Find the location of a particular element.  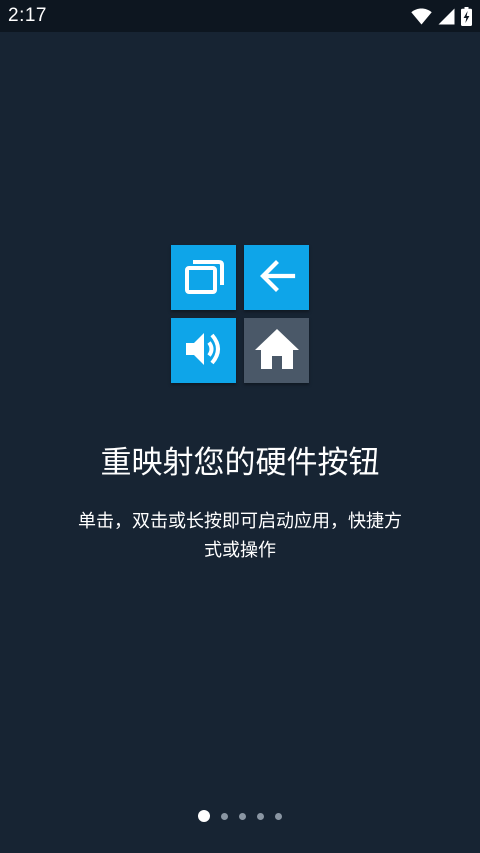

home-tile is located at coordinates (276, 350).